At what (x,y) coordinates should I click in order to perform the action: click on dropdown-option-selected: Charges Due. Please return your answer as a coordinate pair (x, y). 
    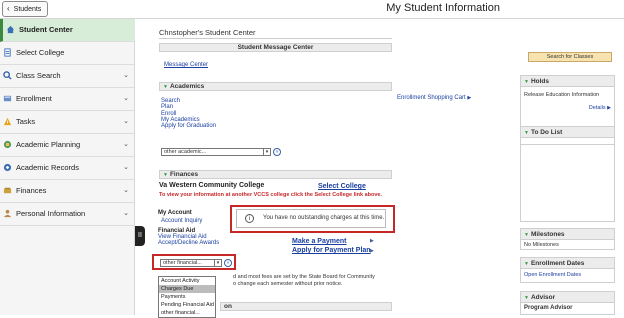
    Looking at the image, I should click on (187, 289).